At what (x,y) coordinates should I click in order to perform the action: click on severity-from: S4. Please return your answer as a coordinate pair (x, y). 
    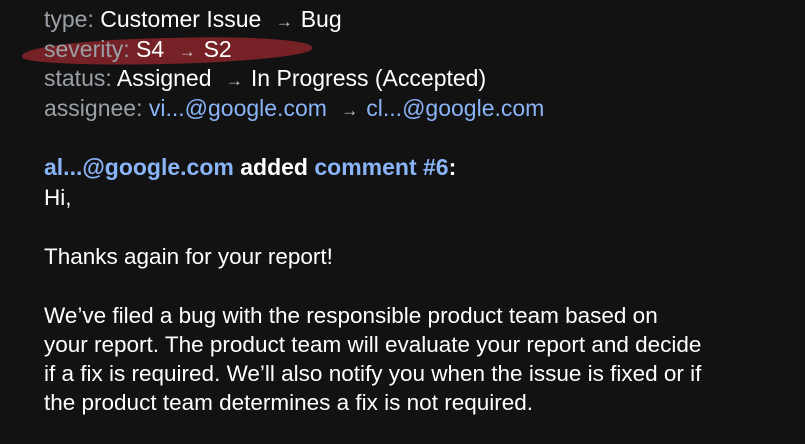
    Looking at the image, I should click on (150, 49).